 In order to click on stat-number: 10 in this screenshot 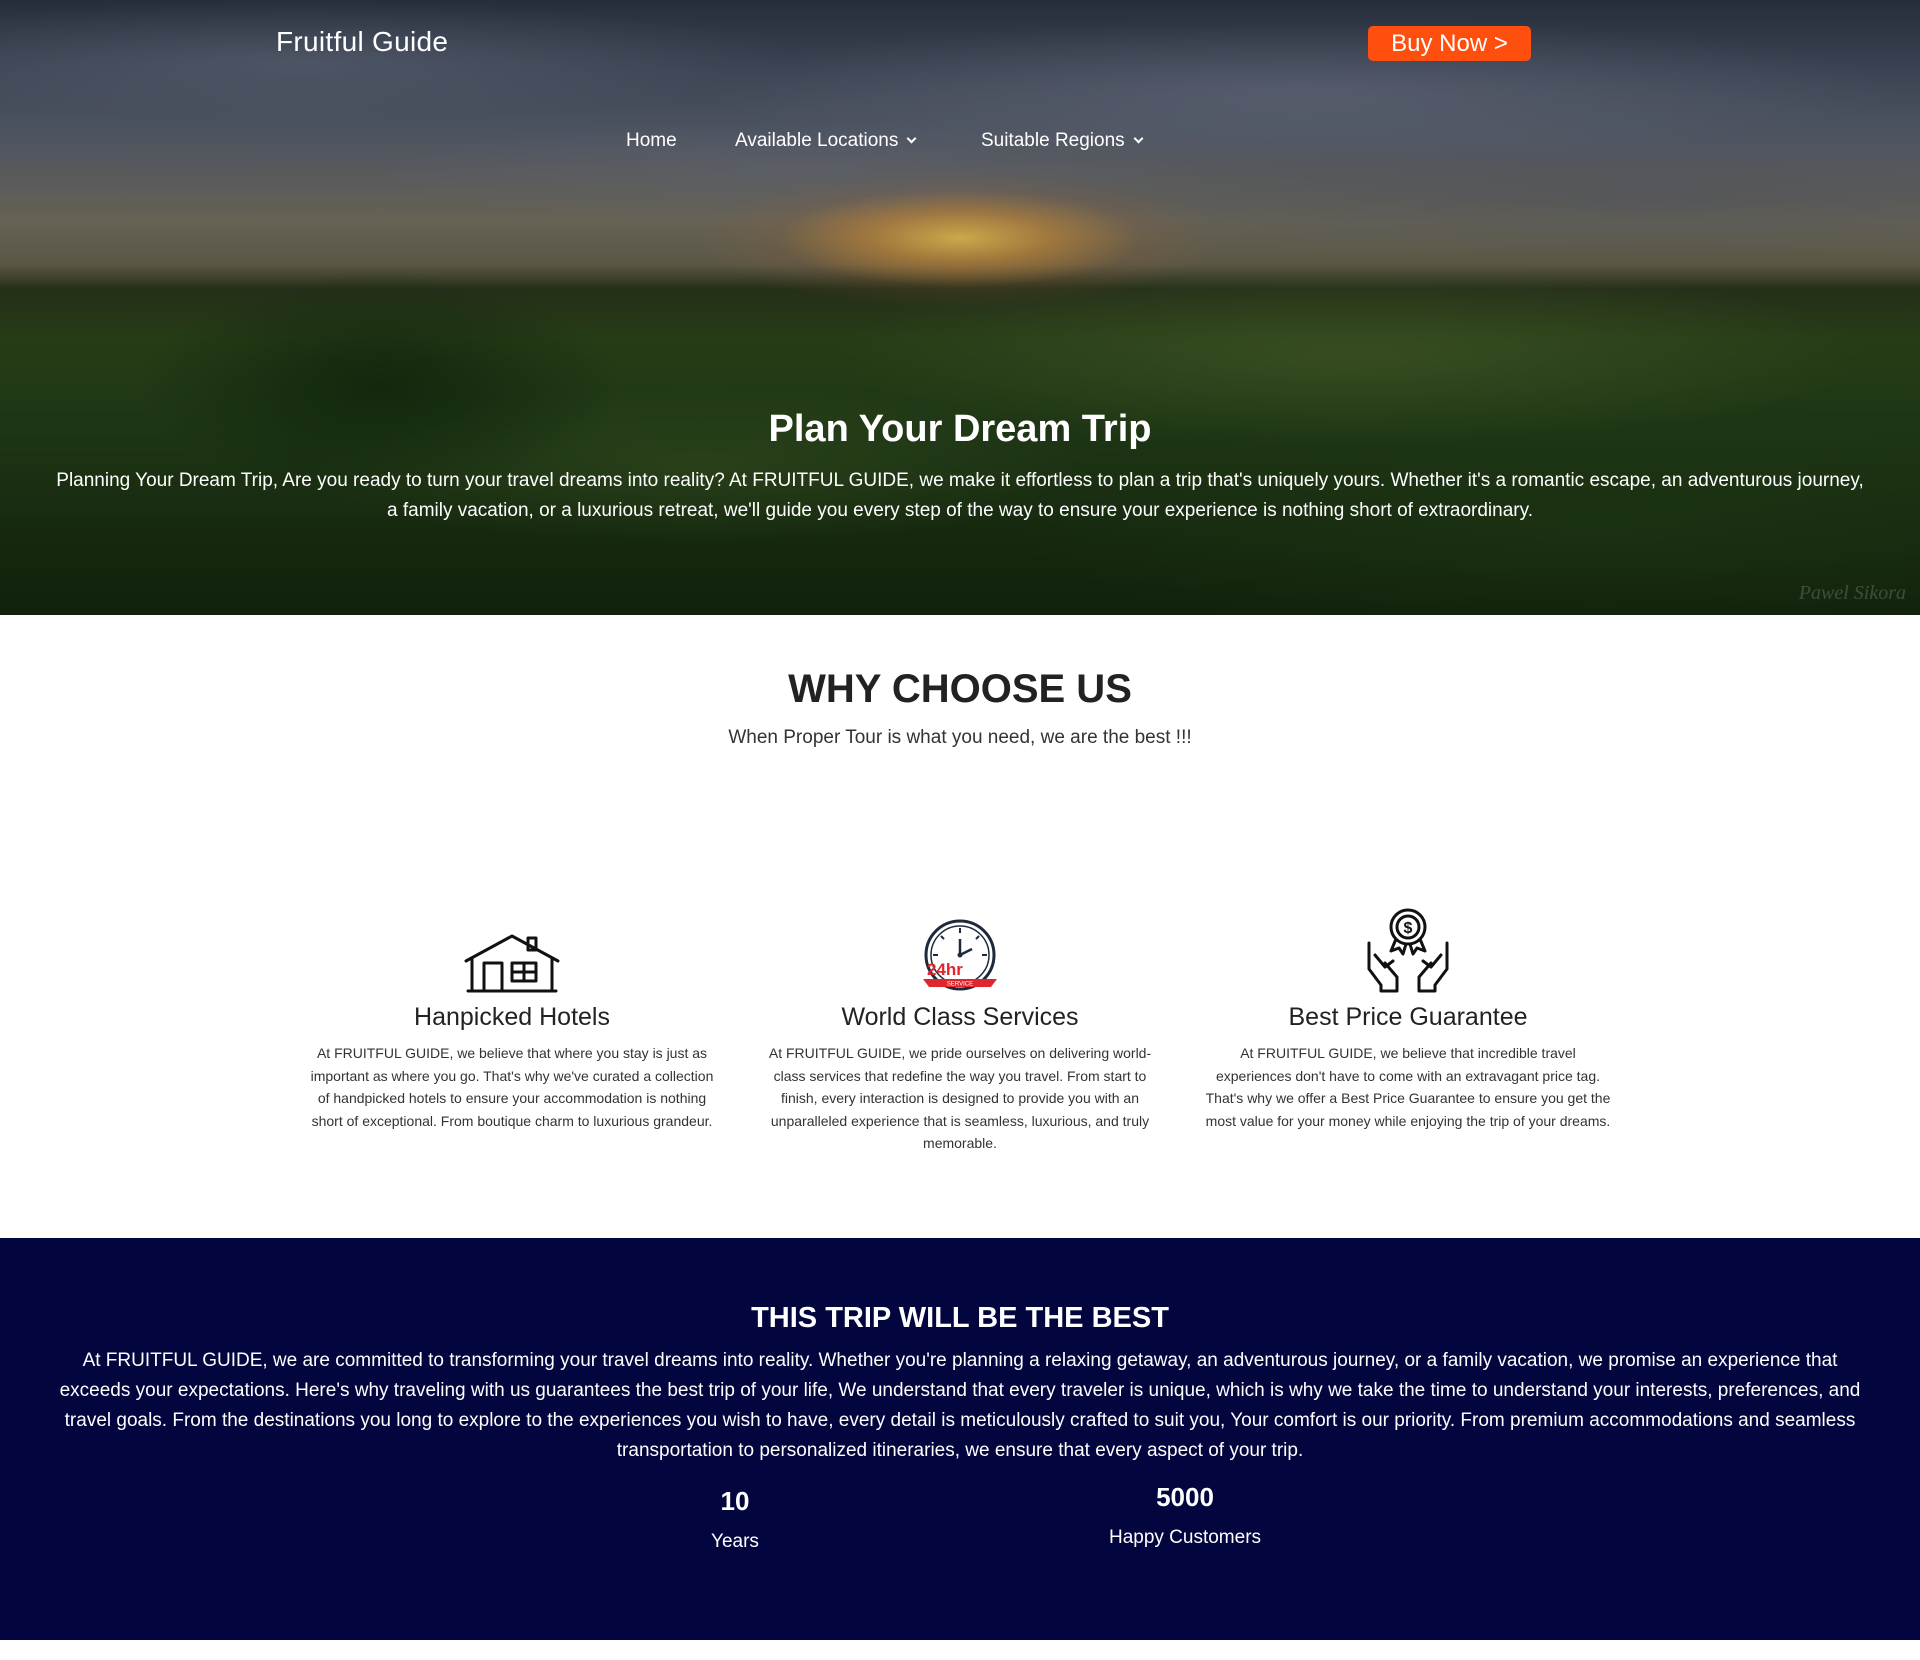, I will do `click(735, 1501)`.